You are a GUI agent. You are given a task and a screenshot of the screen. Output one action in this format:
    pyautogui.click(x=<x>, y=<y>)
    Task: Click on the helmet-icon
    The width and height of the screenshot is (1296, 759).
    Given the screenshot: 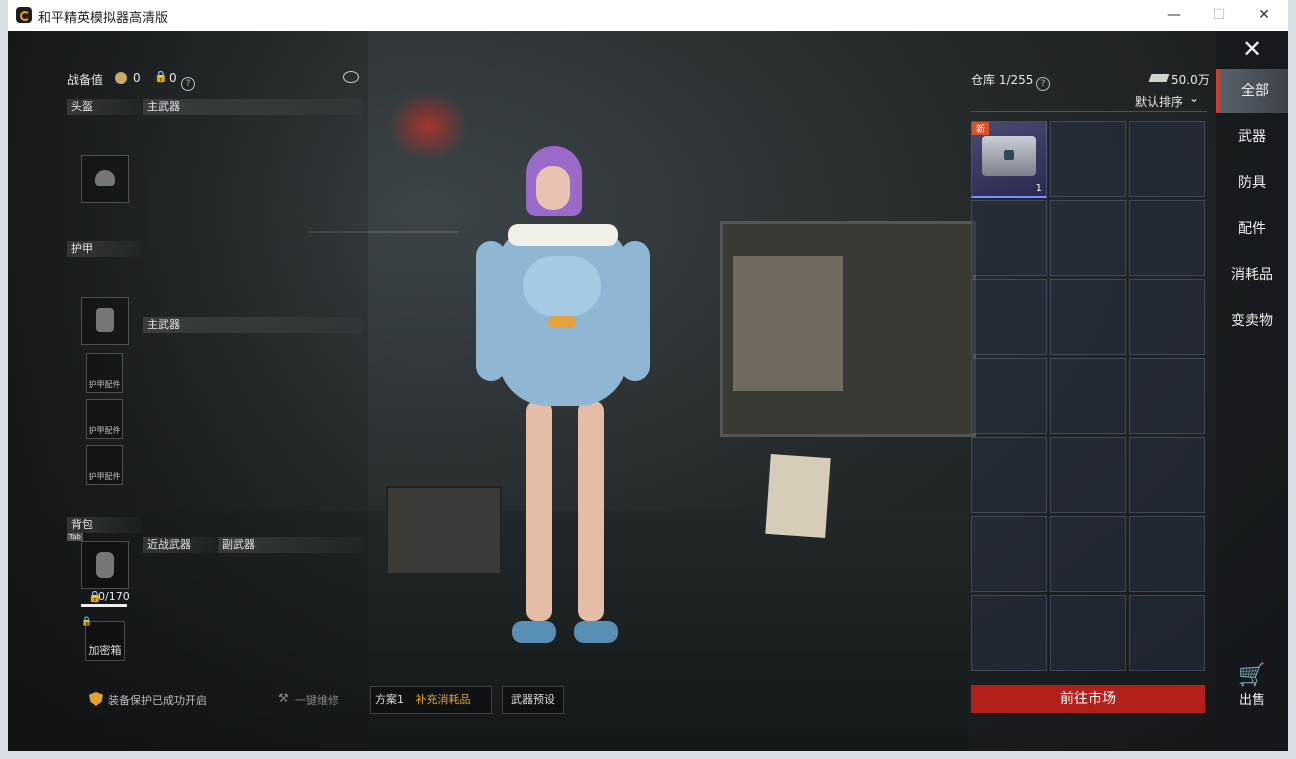 What is the action you would take?
    pyautogui.click(x=105, y=178)
    